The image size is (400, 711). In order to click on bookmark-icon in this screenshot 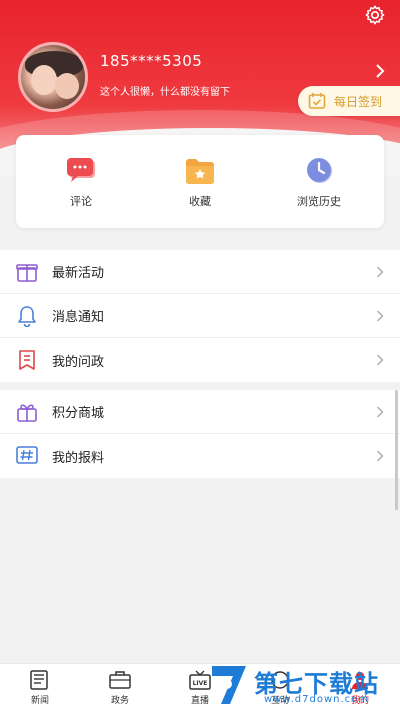, I will do `click(27, 360)`.